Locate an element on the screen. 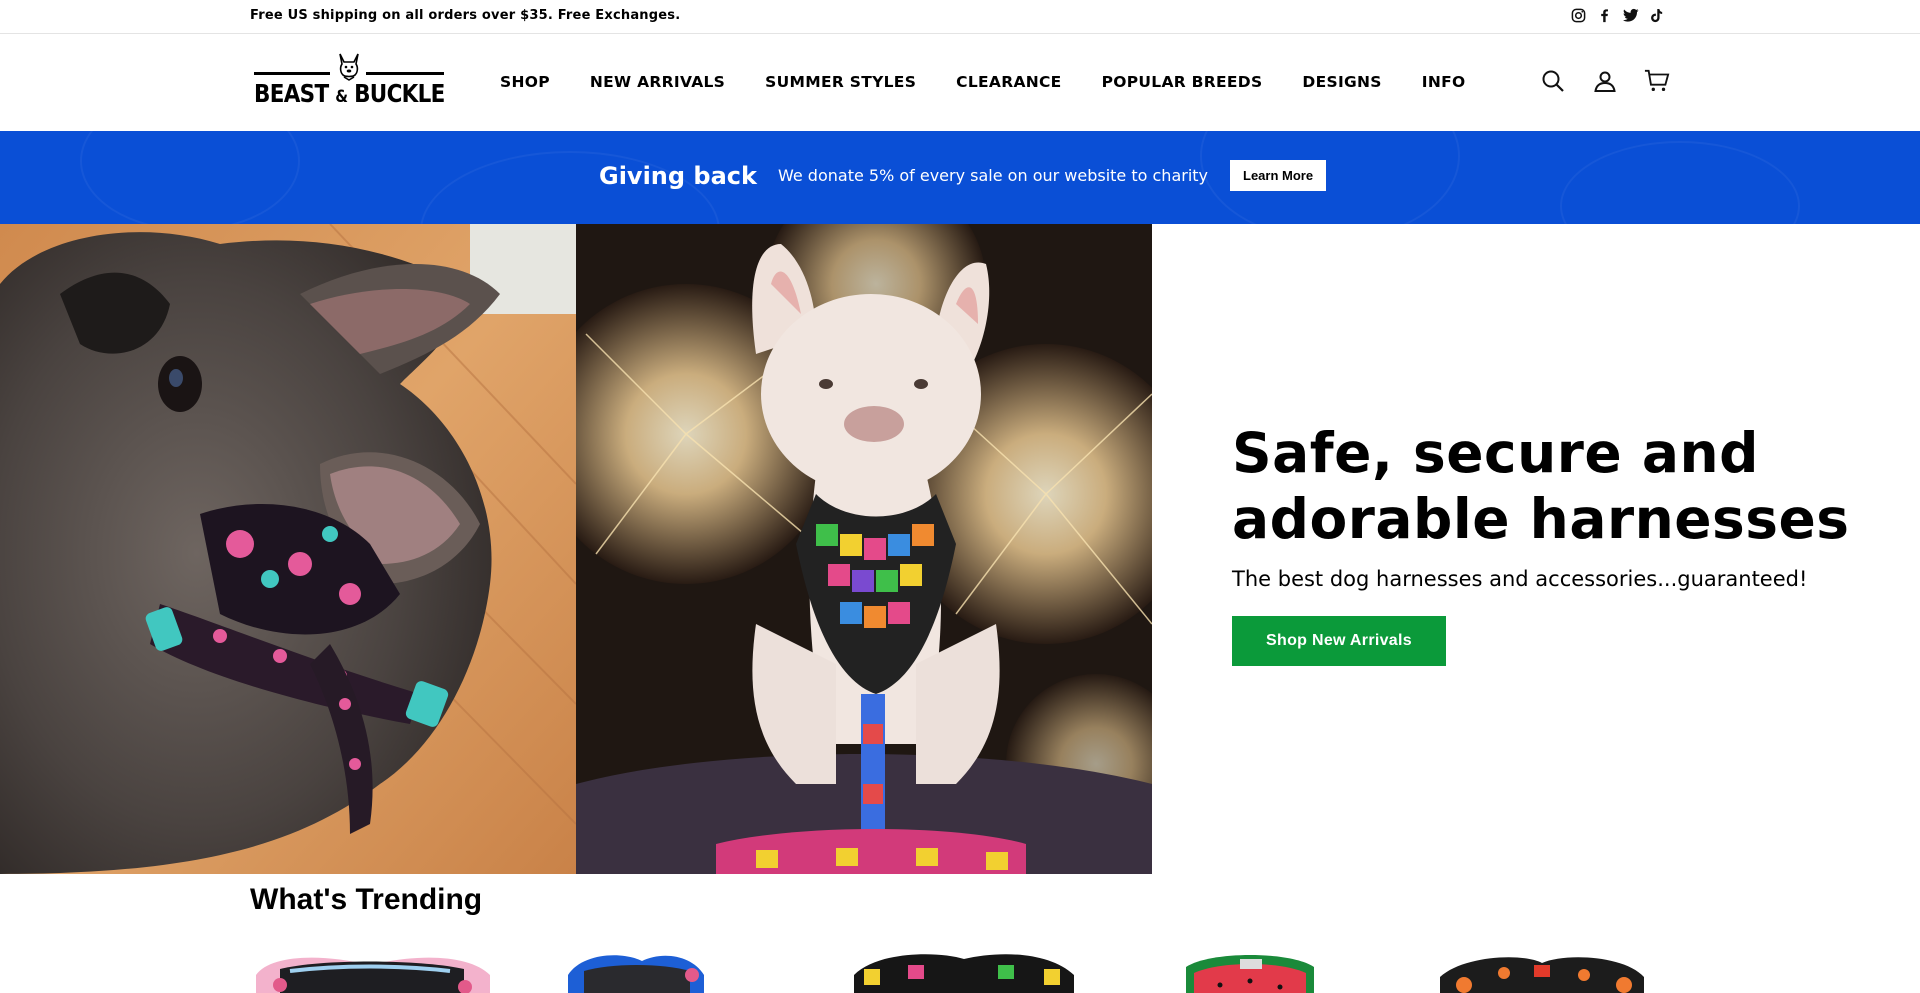  trending-products is located at coordinates (960, 969).